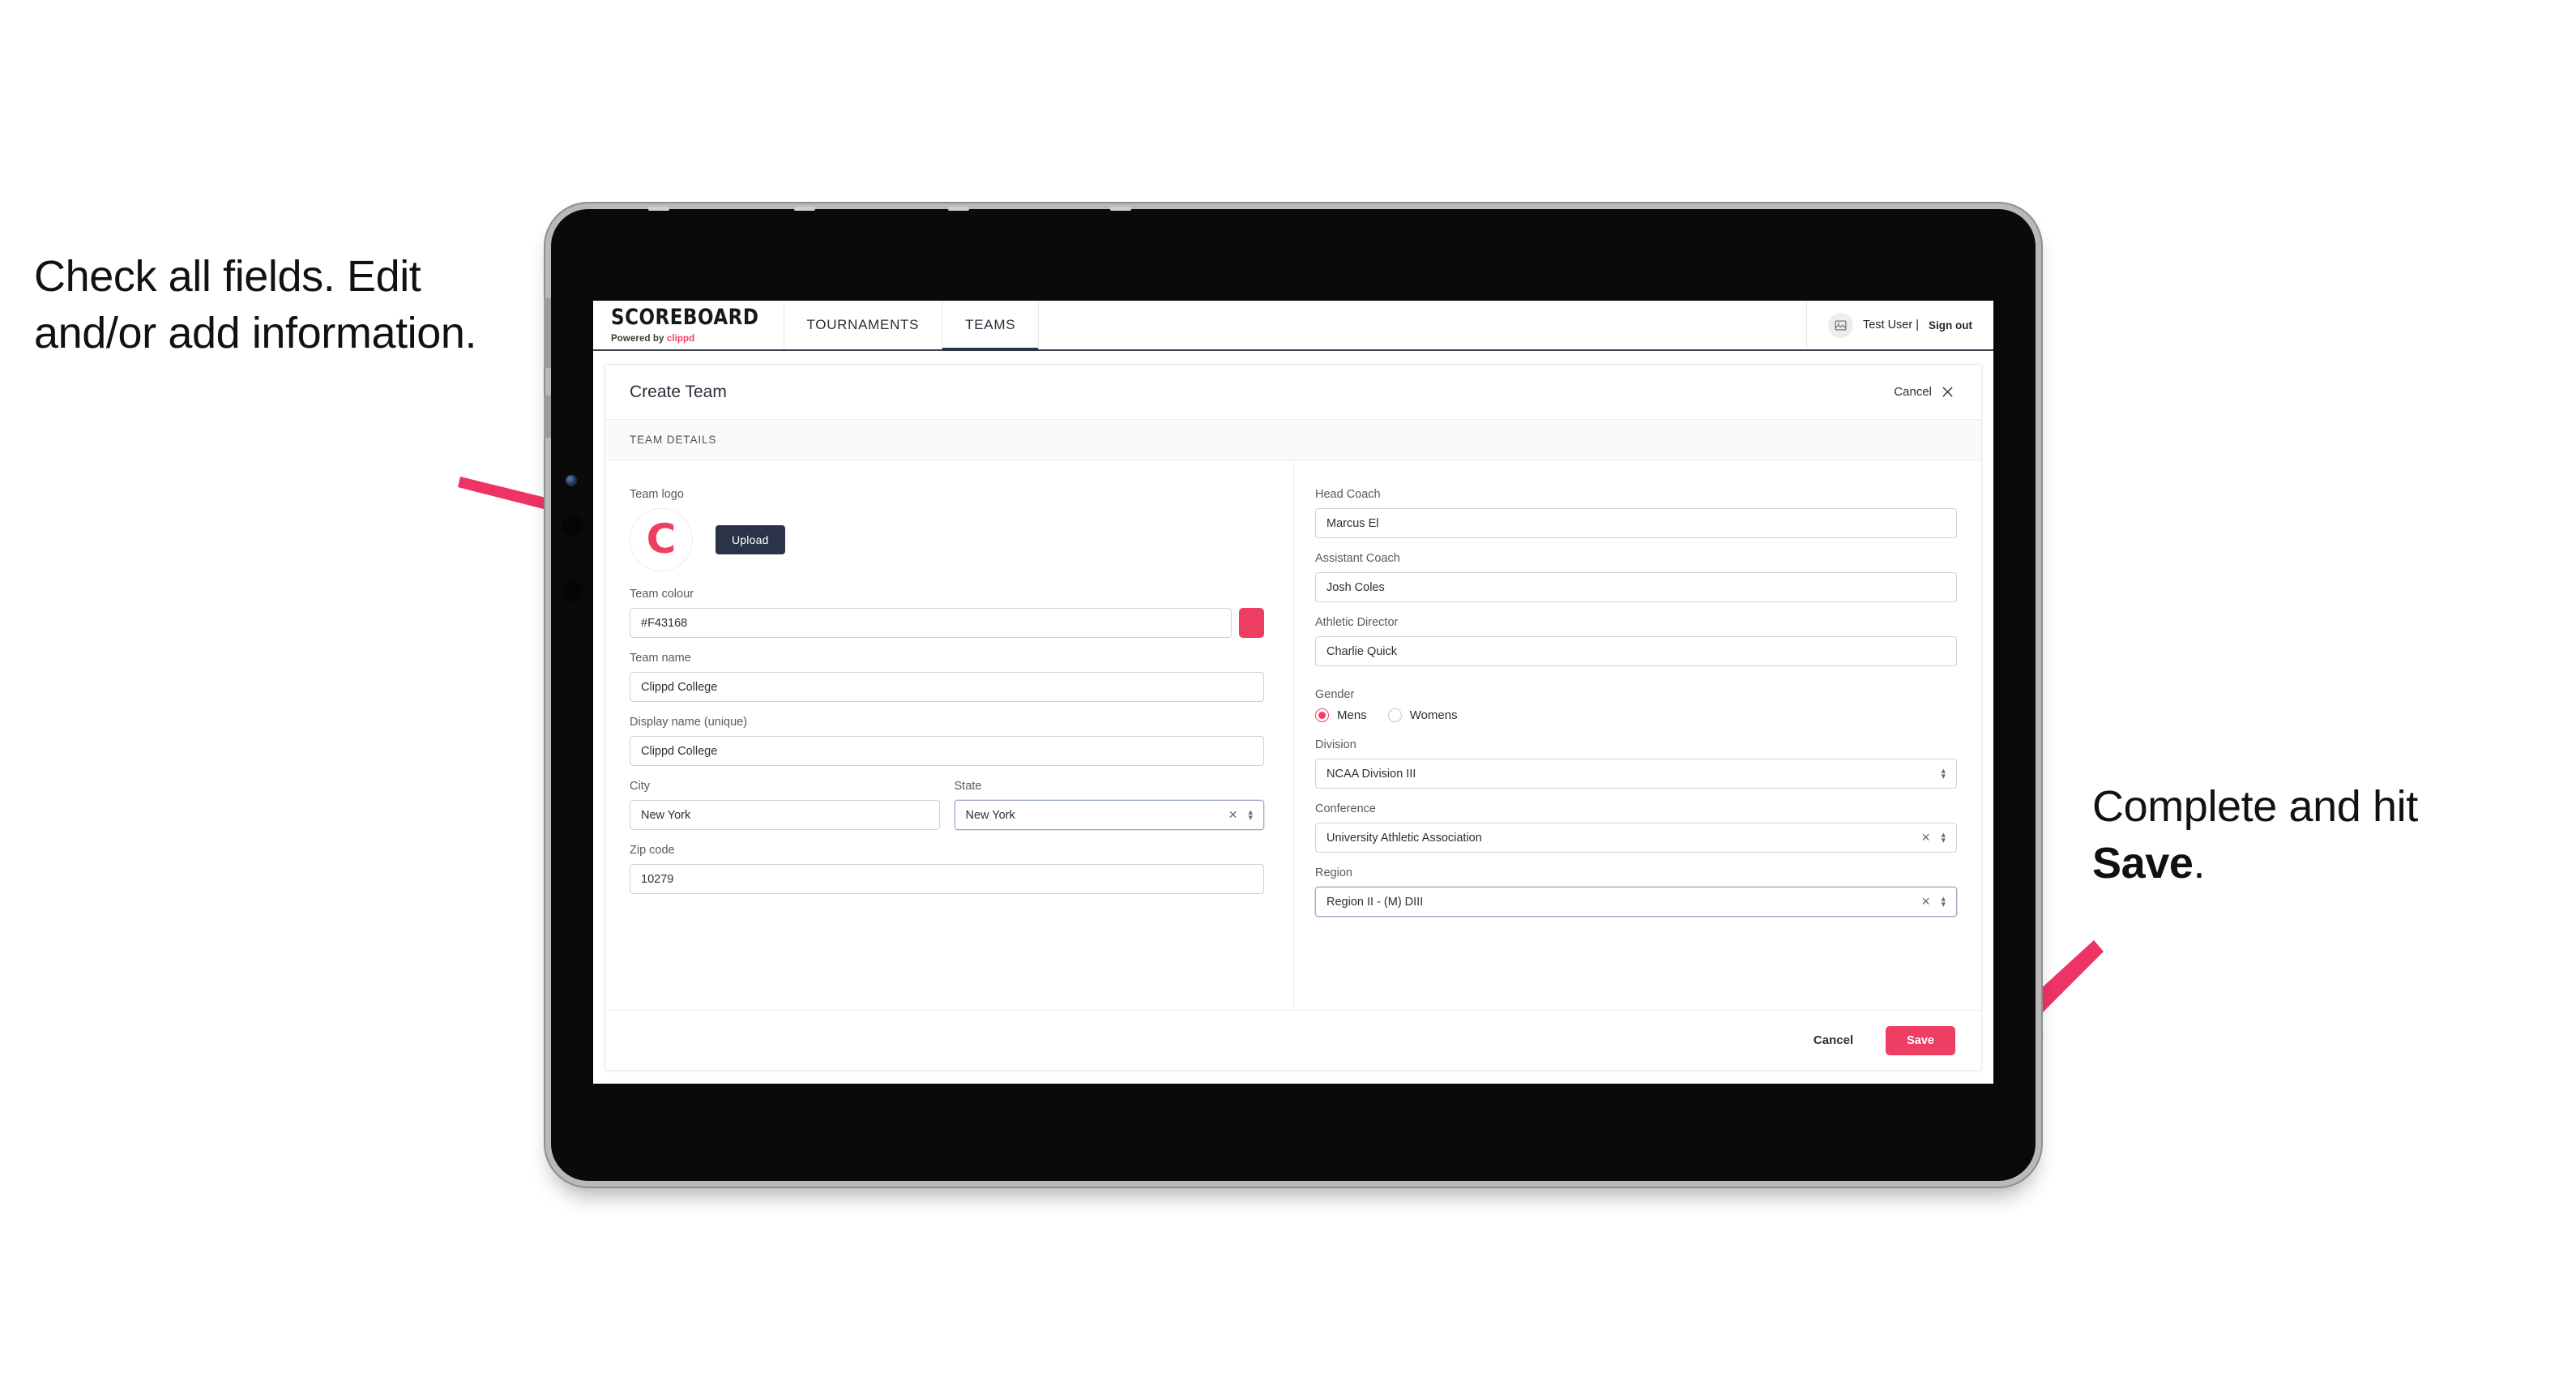  I want to click on team-colour-swatch, so click(1251, 623).